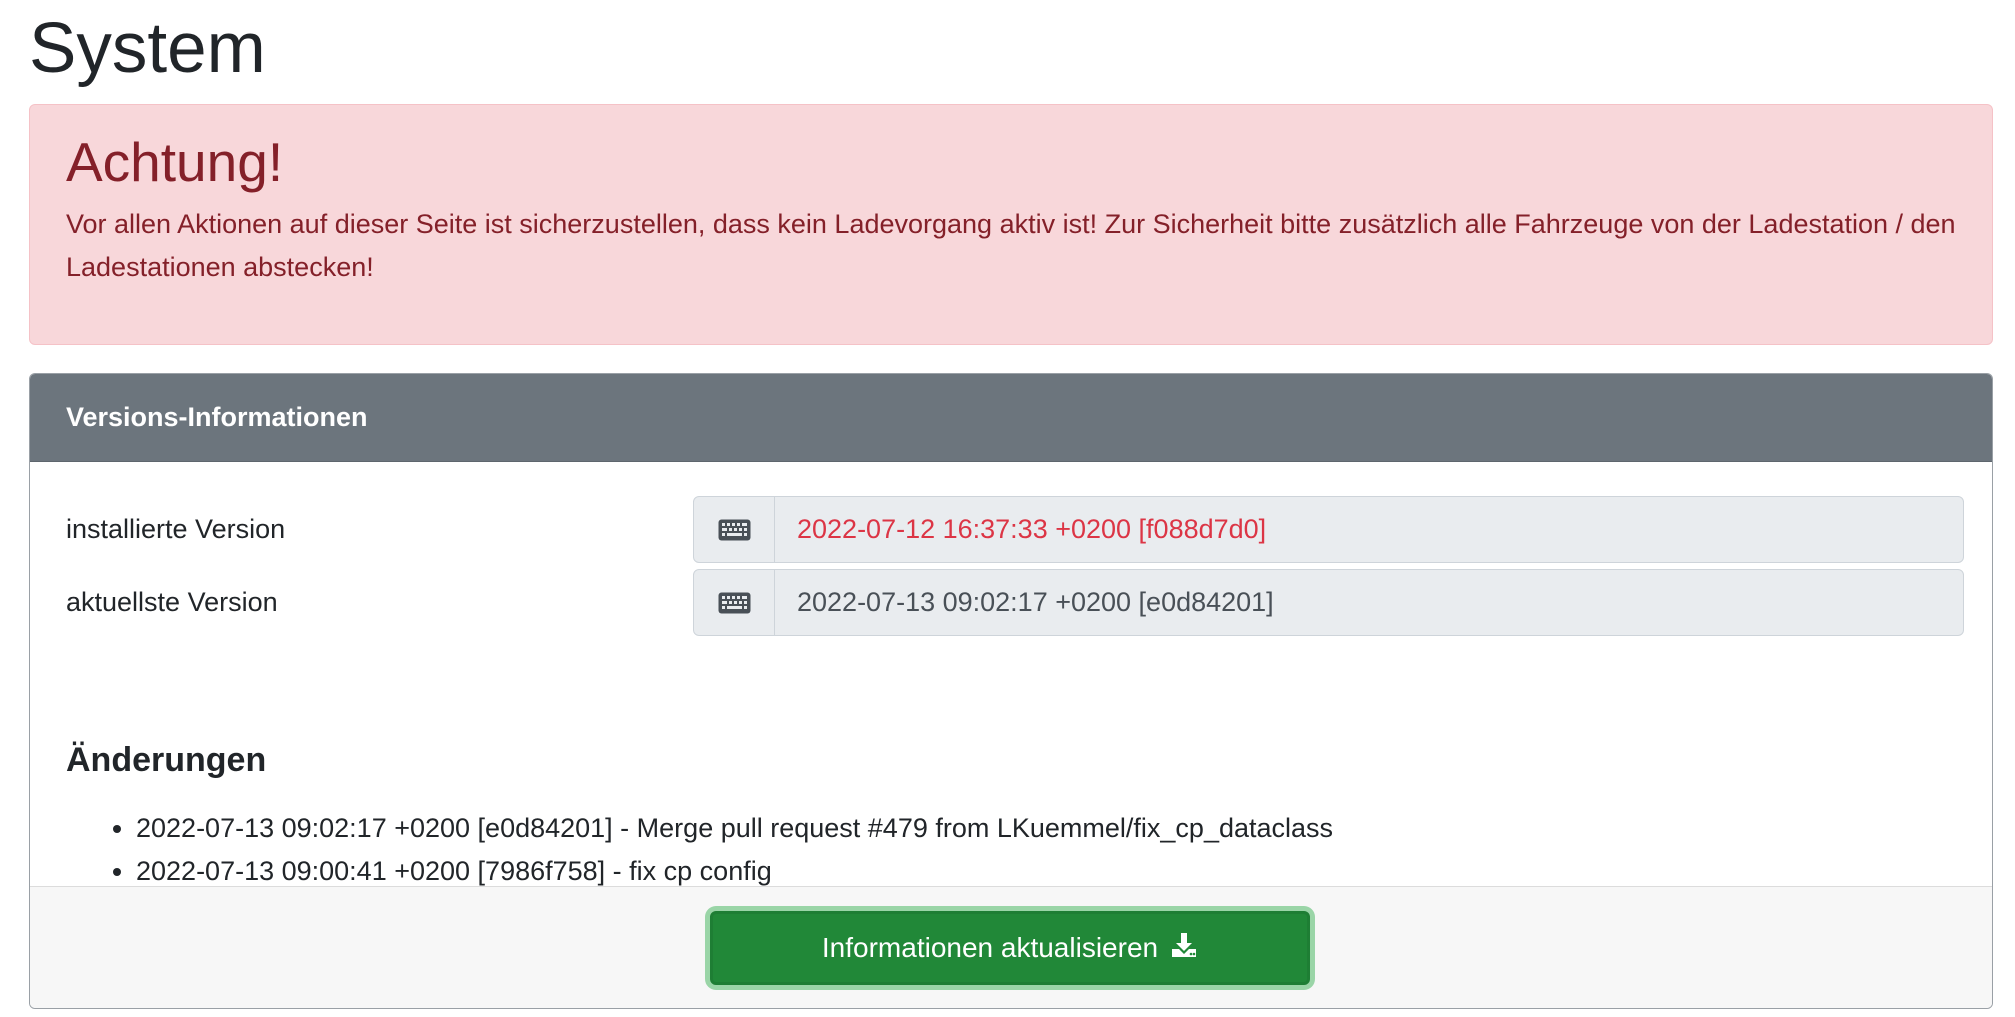  I want to click on installed-version-field: 2022-07-12 16:37:33 +0200 [f088d7d0], so click(1328, 529).